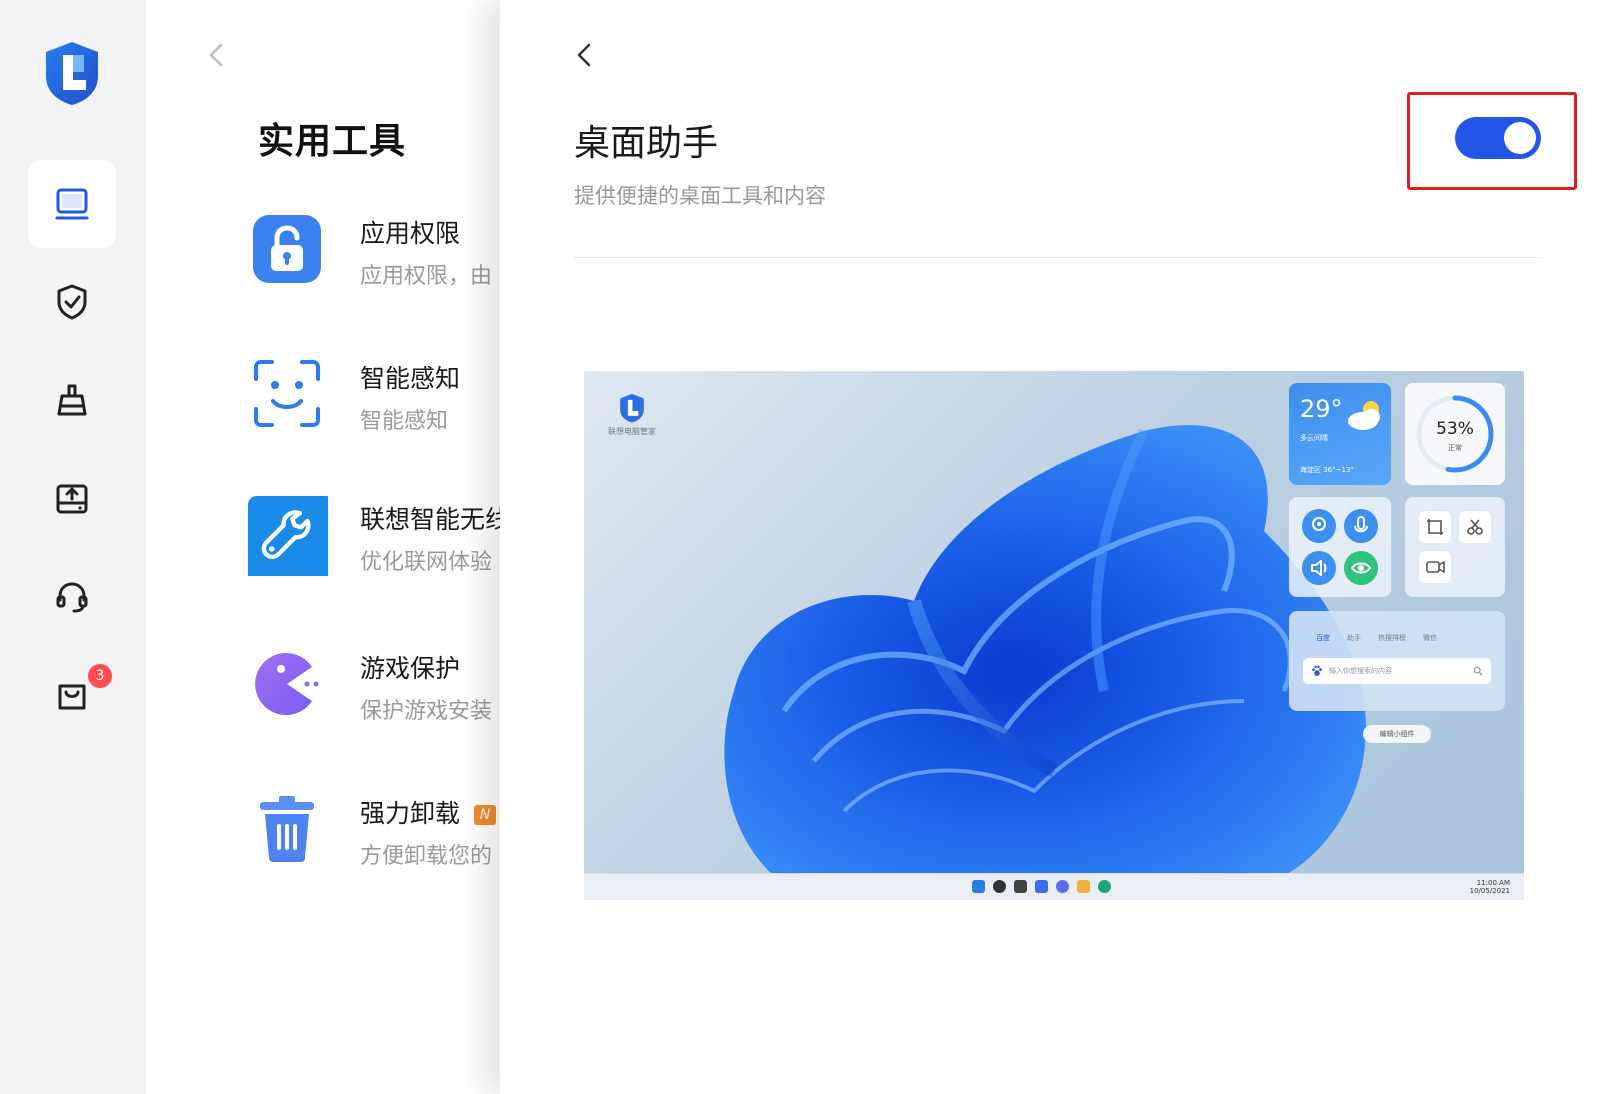 The image size is (1600, 1094). What do you see at coordinates (1062, 886) in the screenshot?
I see `chat-icon` at bounding box center [1062, 886].